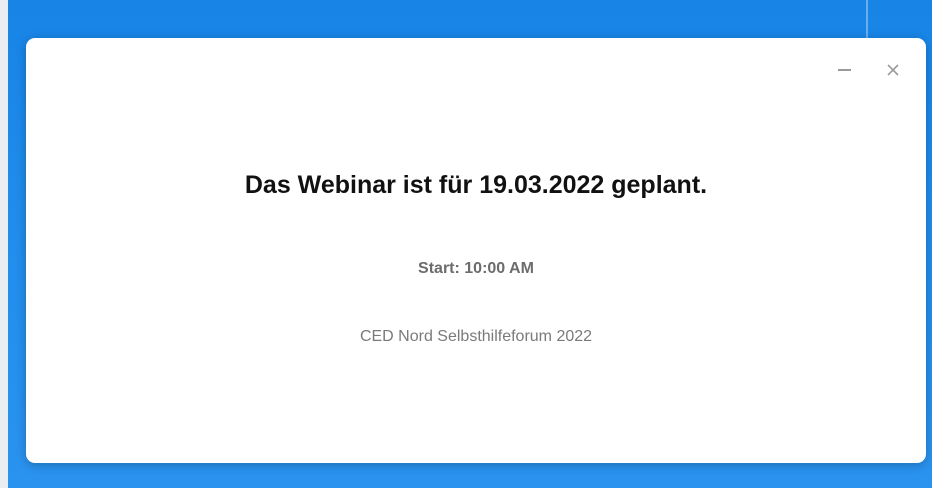  Describe the element at coordinates (476, 268) in the screenshot. I see `start-time-label: Start: 10:00 AM` at that location.